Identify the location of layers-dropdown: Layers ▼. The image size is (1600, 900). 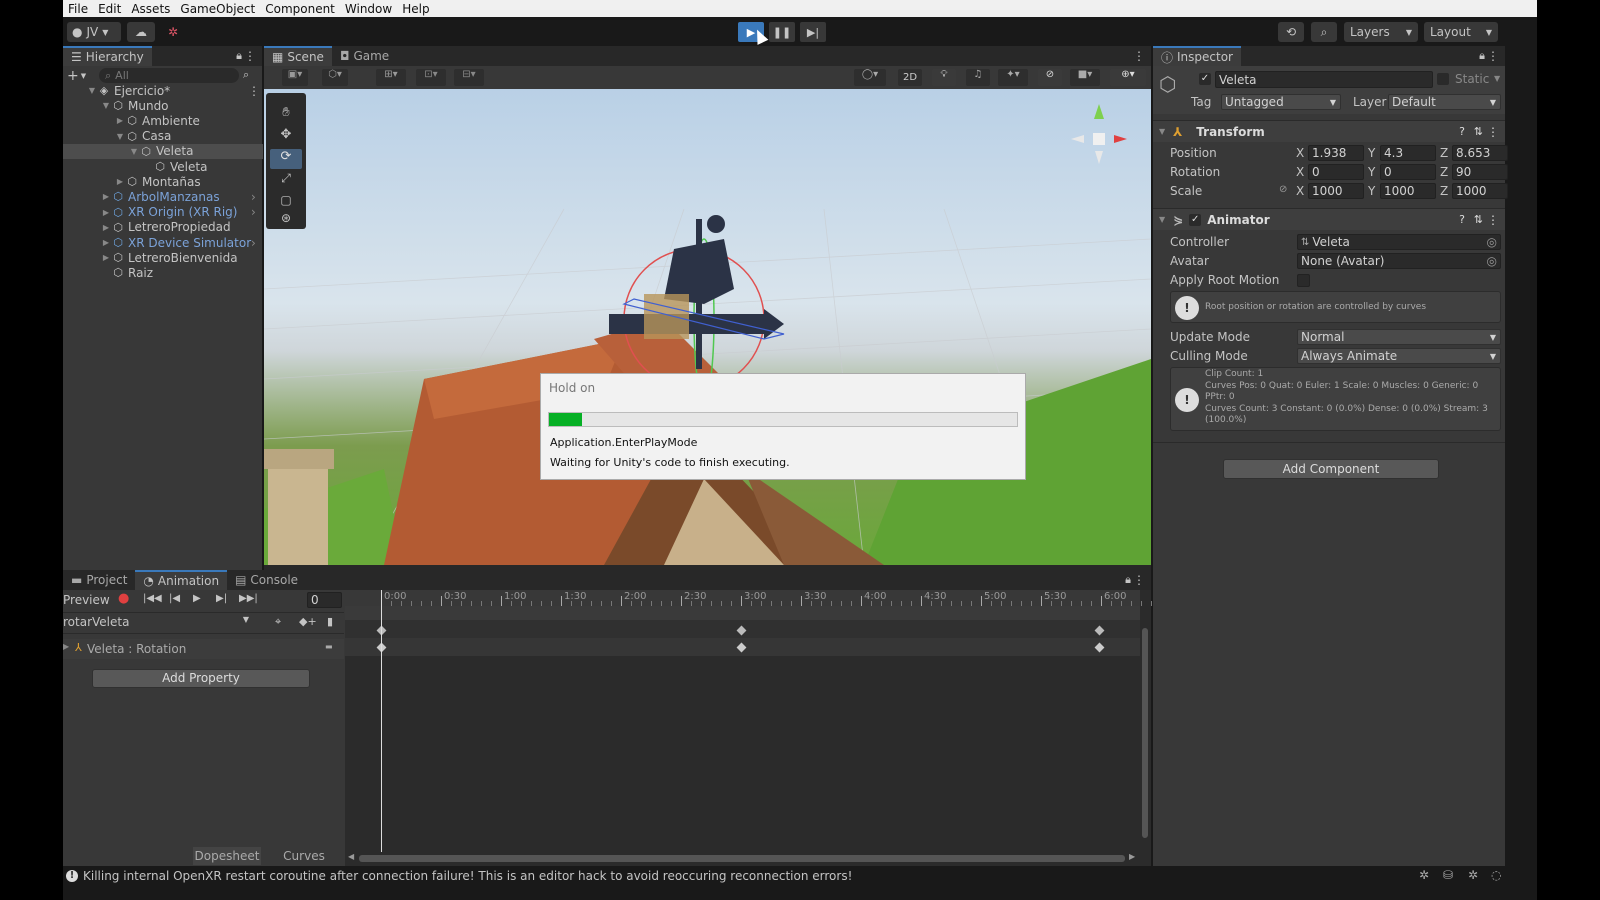
(1381, 32).